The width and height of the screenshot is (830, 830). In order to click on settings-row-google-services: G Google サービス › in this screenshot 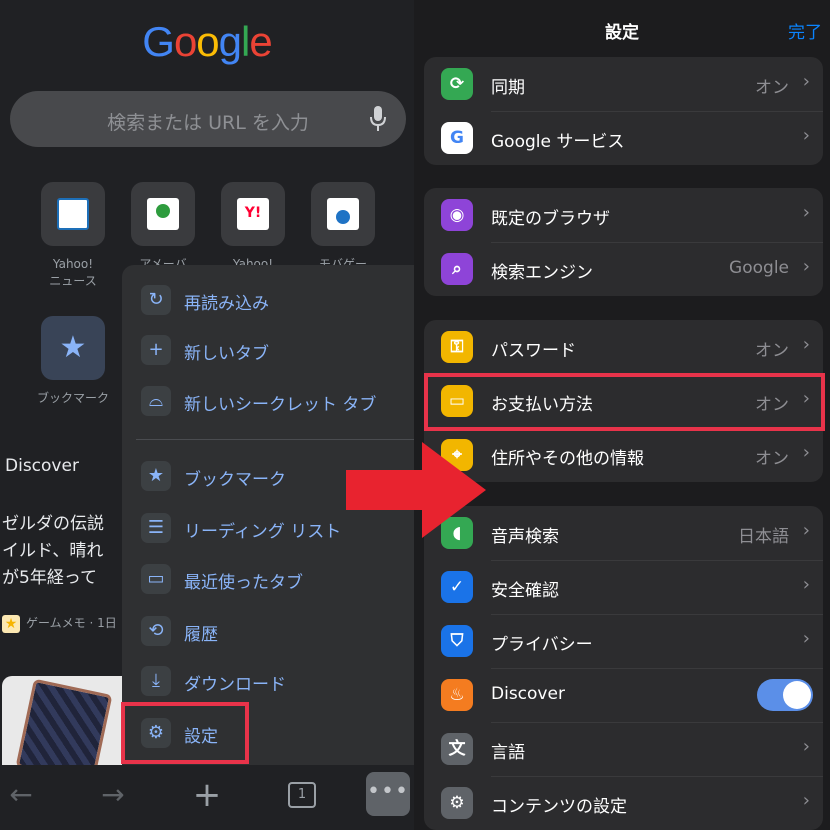, I will do `click(623, 138)`.